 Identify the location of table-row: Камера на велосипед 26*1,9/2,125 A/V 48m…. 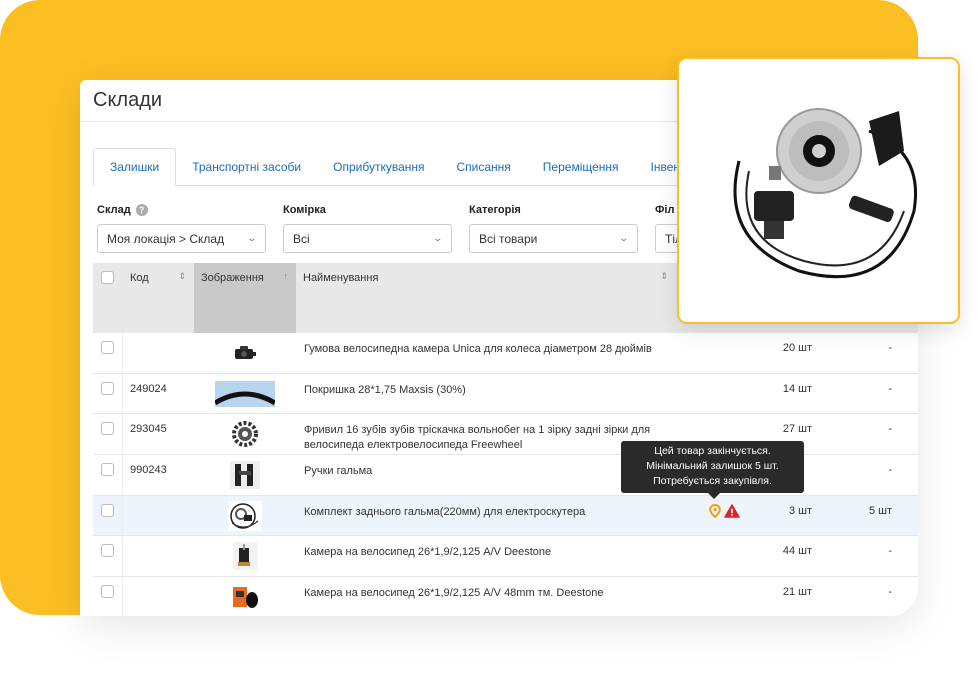
(505, 596).